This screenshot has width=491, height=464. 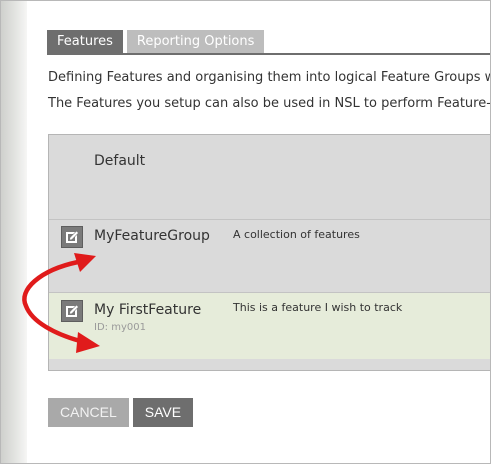 I want to click on button-bar: CANCEL SAVE, so click(x=121, y=412).